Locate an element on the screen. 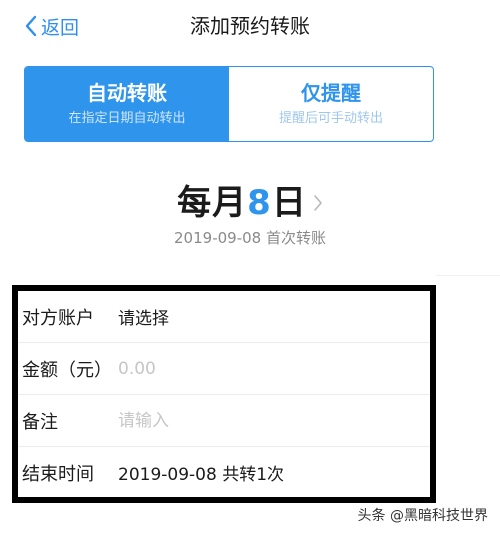  remind-only-title: 仅提醒 is located at coordinates (331, 93).